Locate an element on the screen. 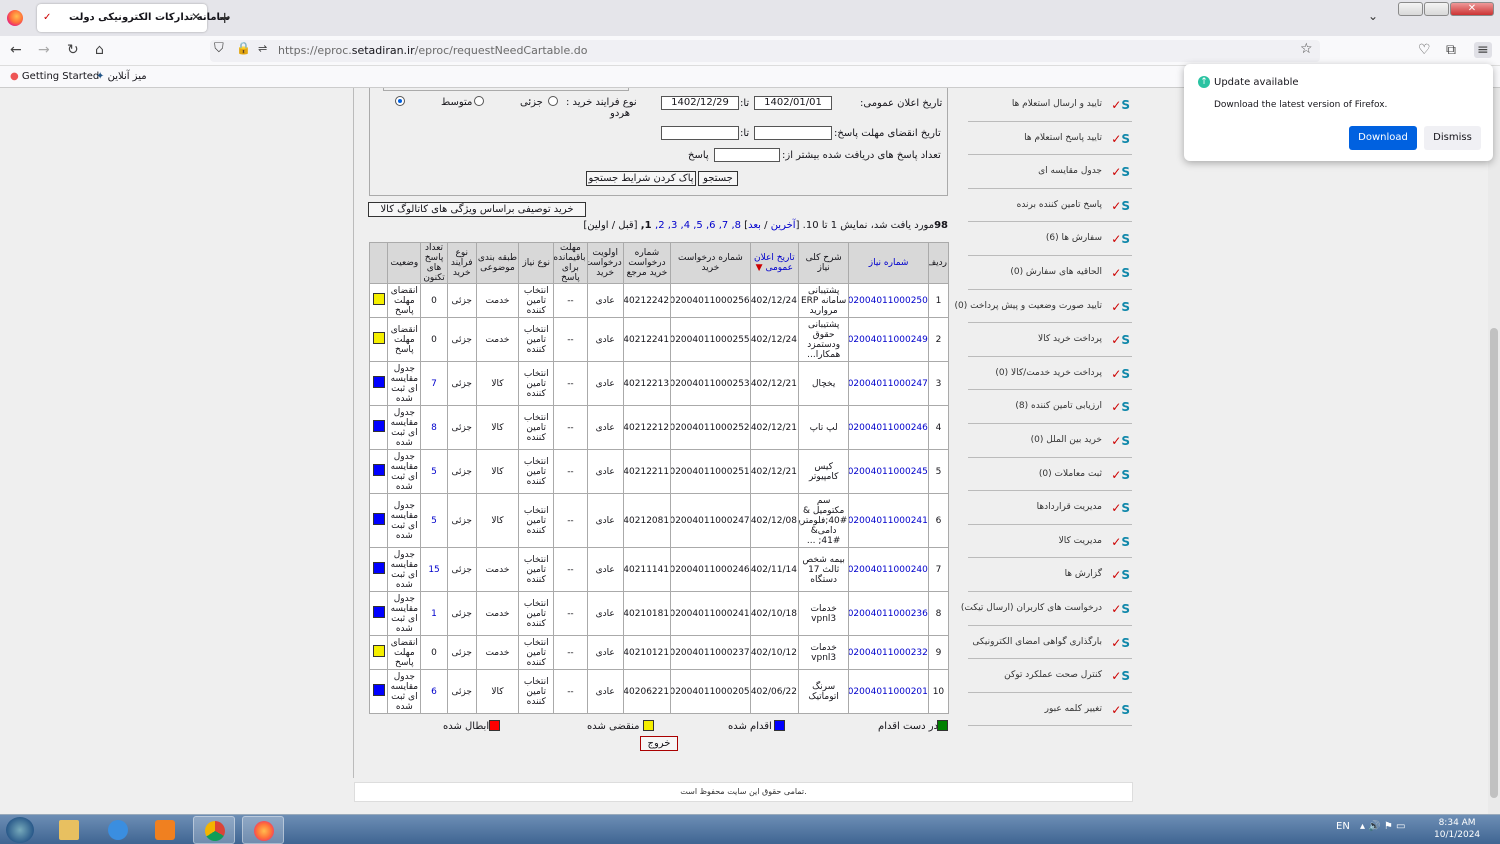 This screenshot has height=844, width=1500. scrollbar is located at coordinates (1494, 451).